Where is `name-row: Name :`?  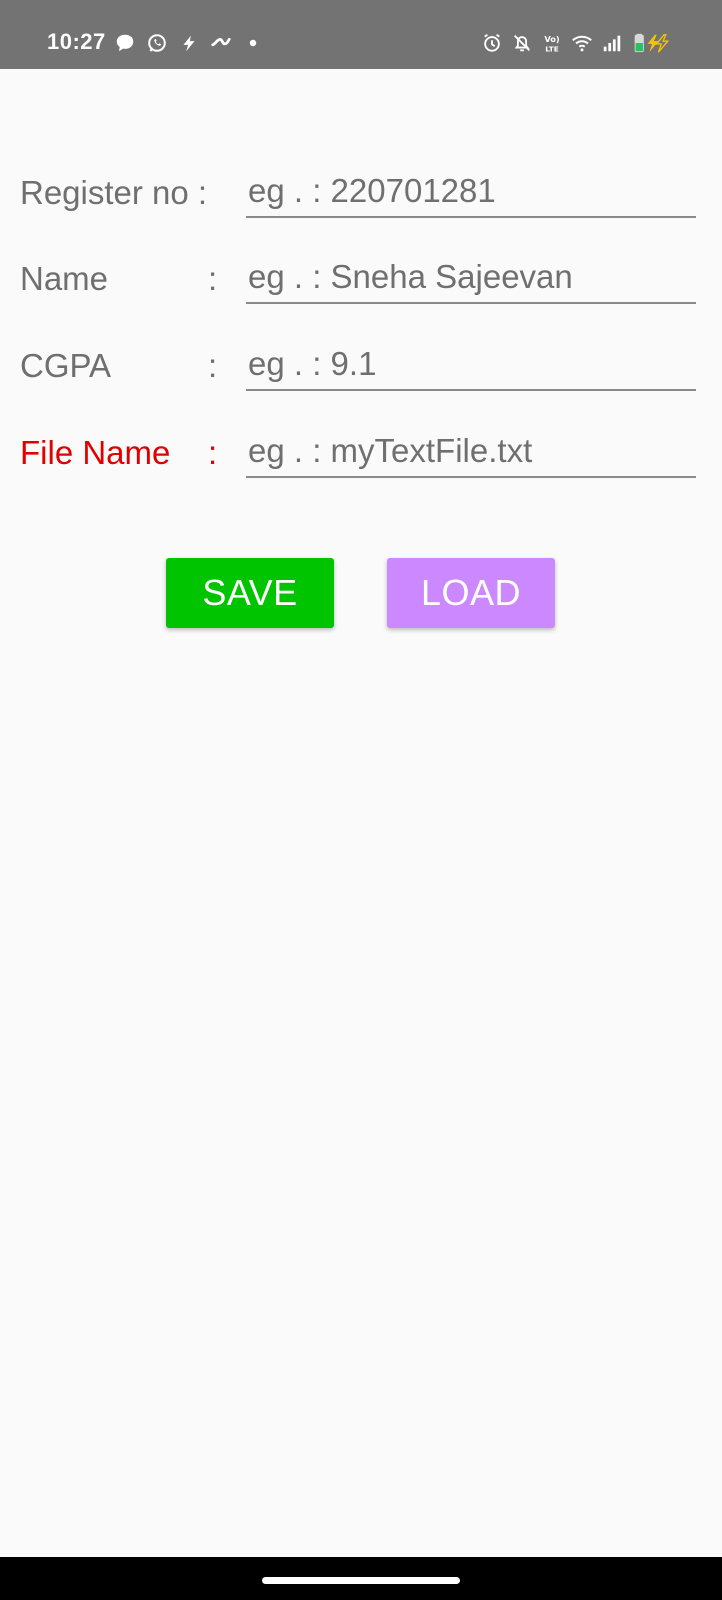
name-row: Name : is located at coordinates (361, 282).